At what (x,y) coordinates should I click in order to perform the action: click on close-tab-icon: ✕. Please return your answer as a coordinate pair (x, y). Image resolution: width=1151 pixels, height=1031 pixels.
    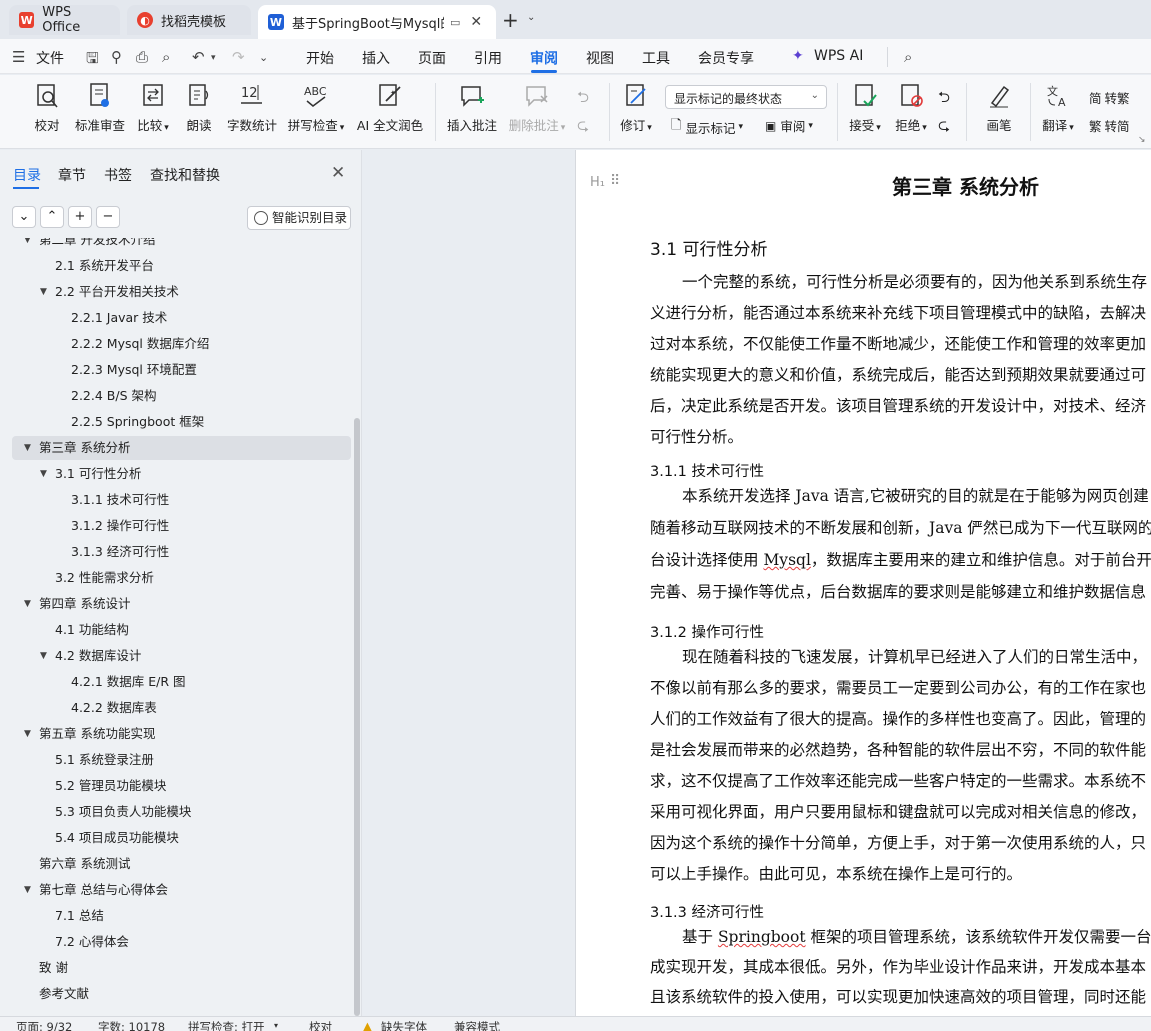
    Looking at the image, I should click on (476, 22).